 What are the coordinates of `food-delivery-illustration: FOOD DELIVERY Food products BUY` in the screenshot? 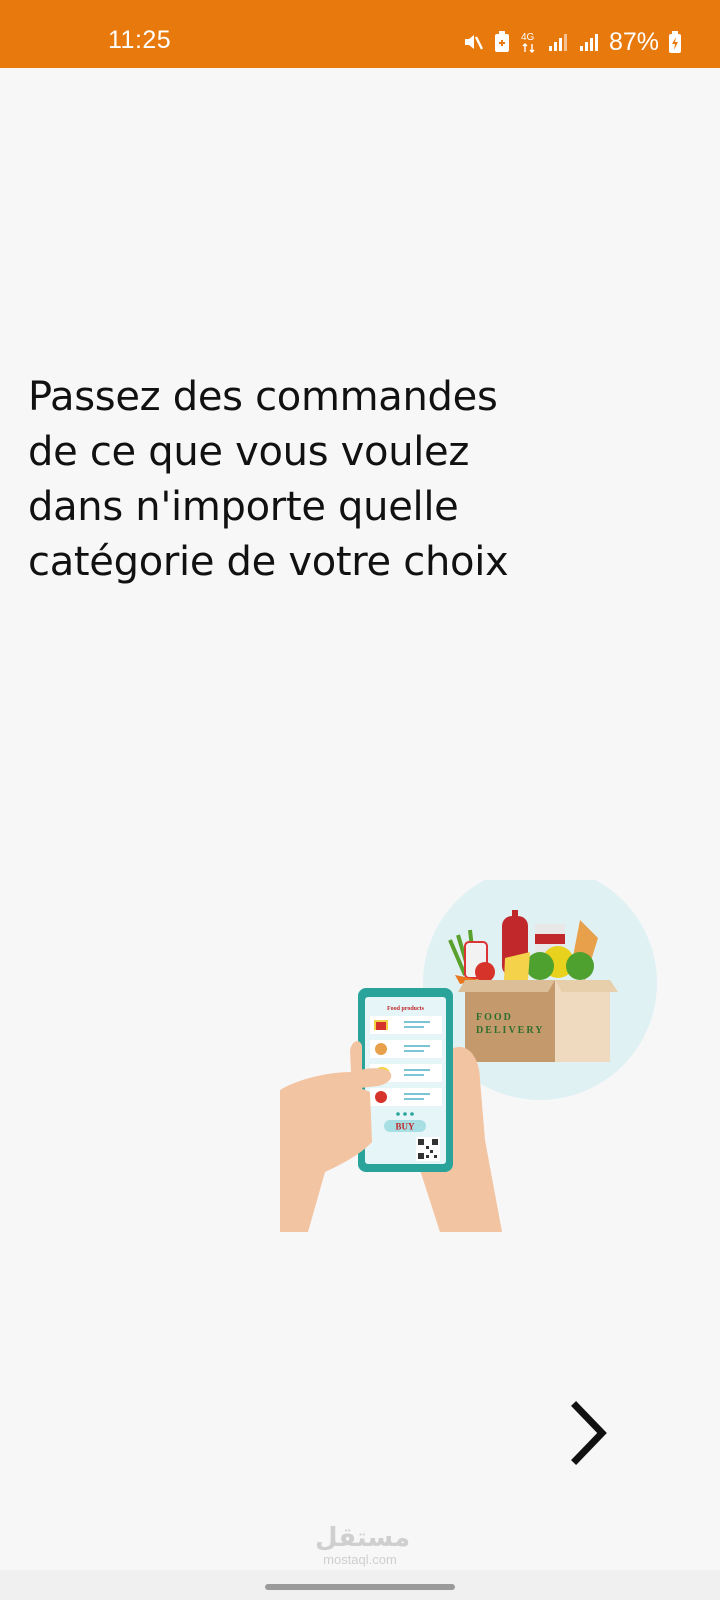 It's located at (468, 1056).